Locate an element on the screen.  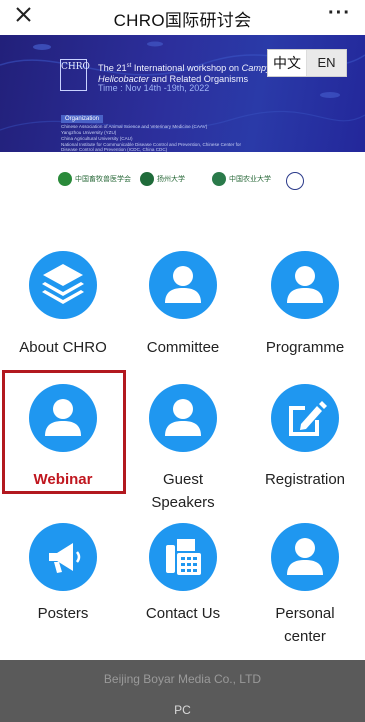
registration-button is located at coordinates (305, 418).